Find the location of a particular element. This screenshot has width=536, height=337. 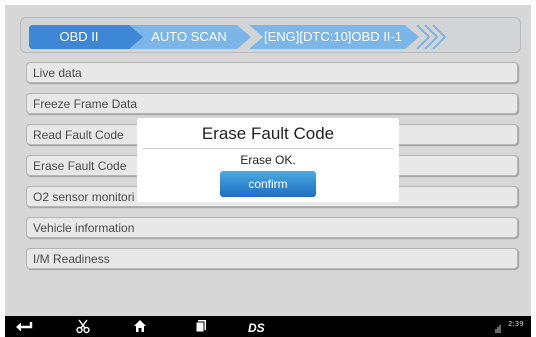

breadcrumb-item-eng-dtc: [ENG][DTC:10]OBD II-1 is located at coordinates (334, 40).